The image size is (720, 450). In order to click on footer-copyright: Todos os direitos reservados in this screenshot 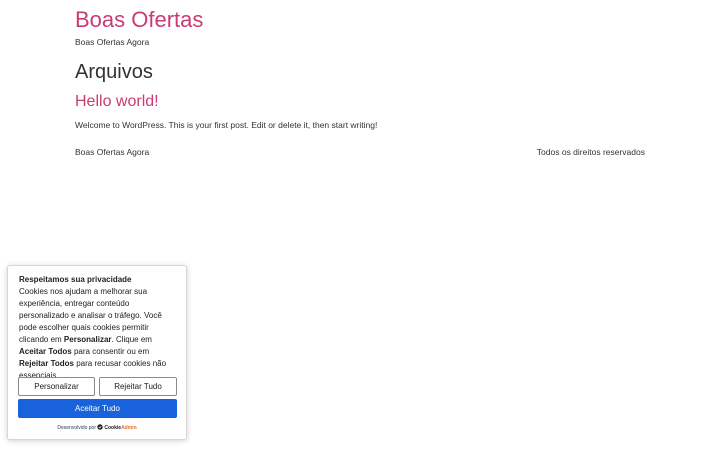, I will do `click(590, 152)`.